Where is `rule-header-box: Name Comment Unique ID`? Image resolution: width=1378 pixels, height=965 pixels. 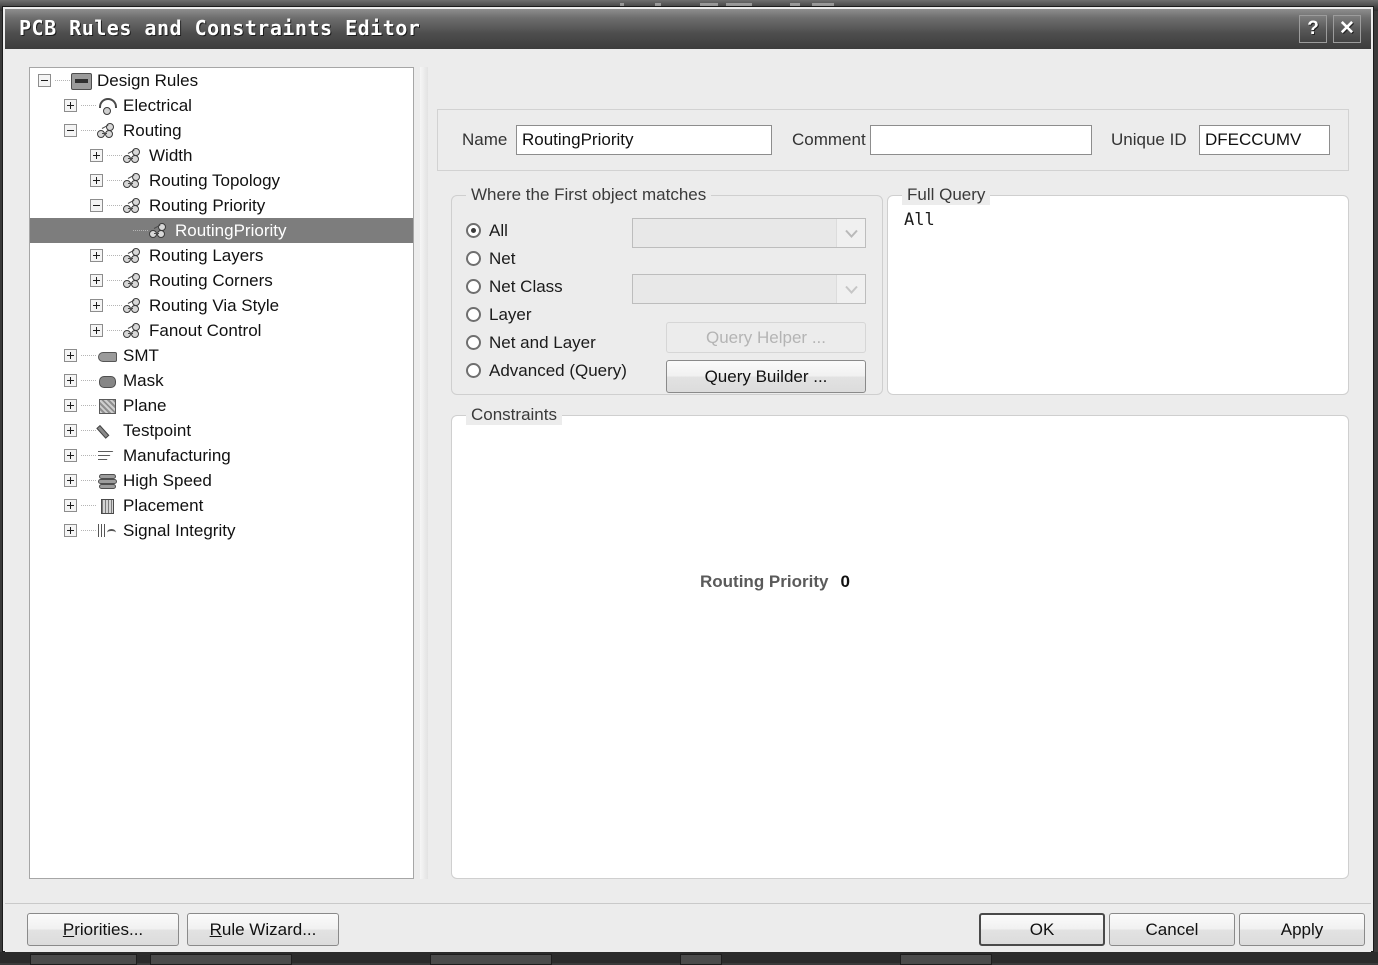
rule-header-box: Name Comment Unique ID is located at coordinates (893, 140).